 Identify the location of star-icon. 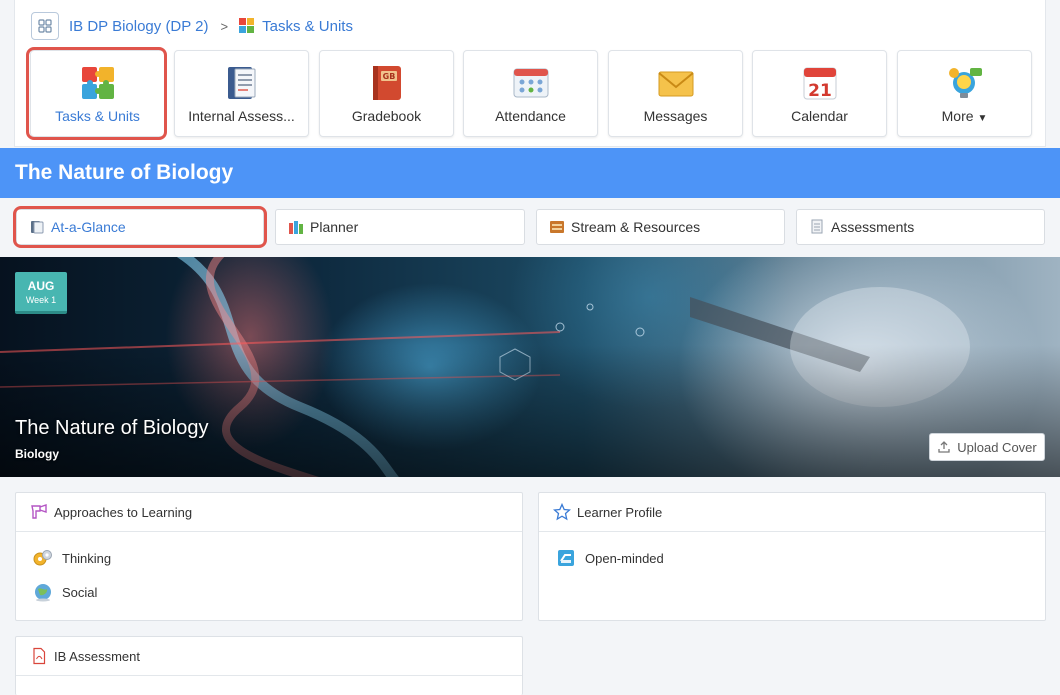
(562, 512).